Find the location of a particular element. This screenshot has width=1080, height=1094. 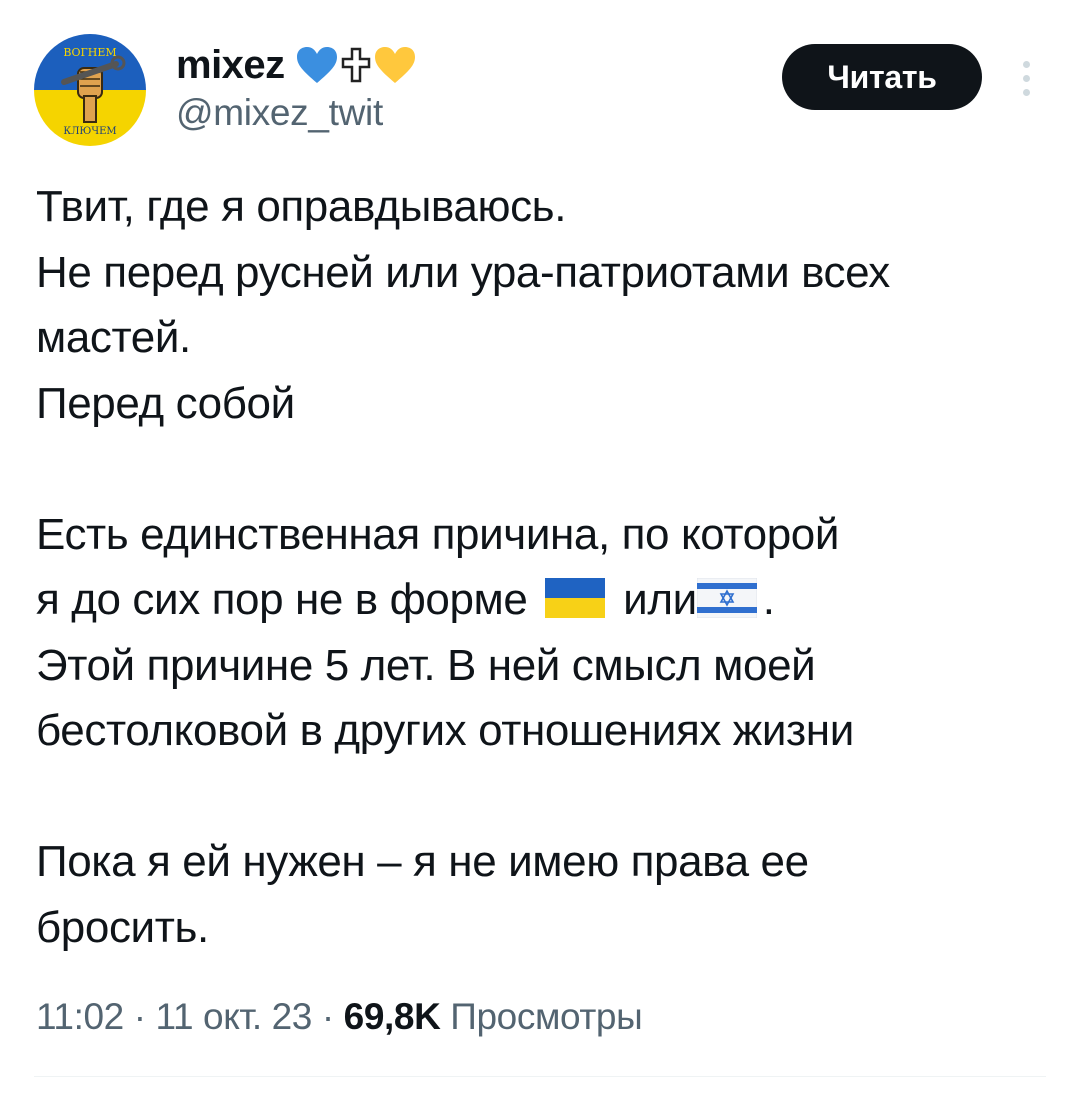

tweet-meta: 11:02 · 11 окт. 23 · 69,8K Просмотры is located at coordinates (339, 1017).